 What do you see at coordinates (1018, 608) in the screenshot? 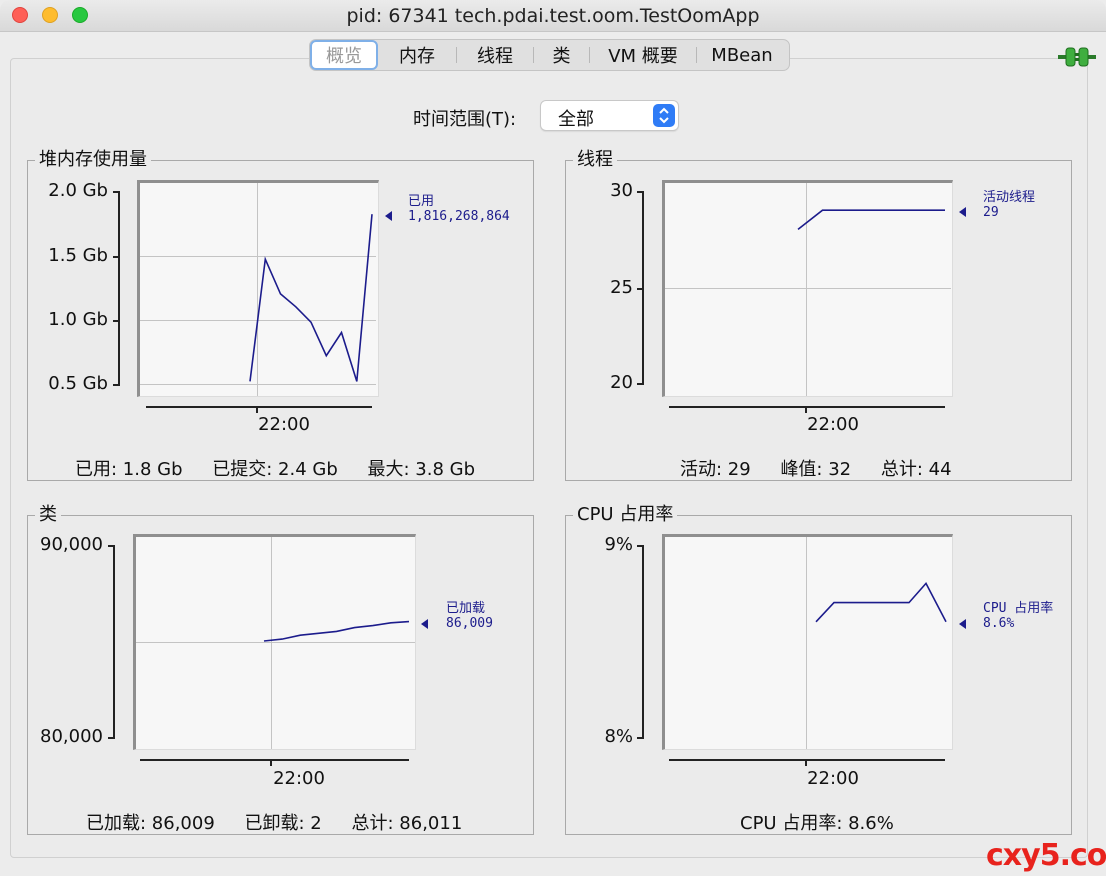
I see `legend-series-name: CPU 占用率` at bounding box center [1018, 608].